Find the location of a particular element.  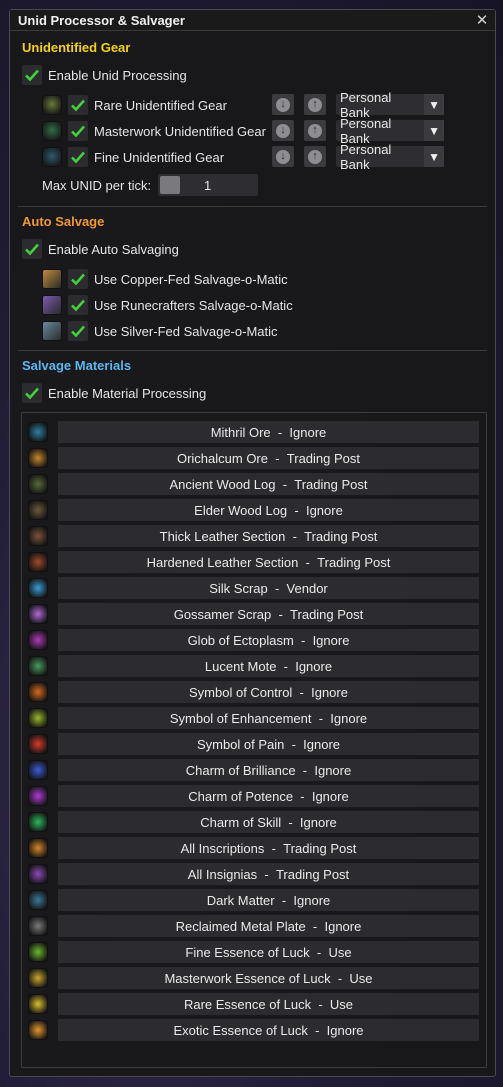

material-action-button: Orichalcum Ore - Trading Post is located at coordinates (268, 458).